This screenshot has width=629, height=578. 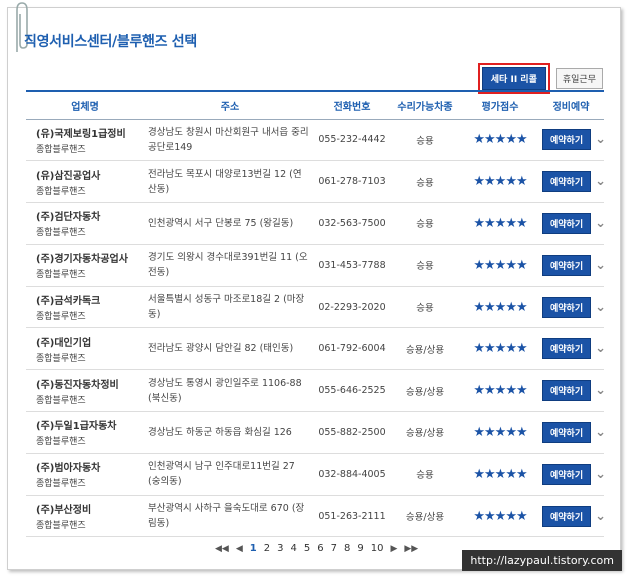 I want to click on company-cell: (주)금석카독크 종합블루핸즈, so click(x=85, y=307).